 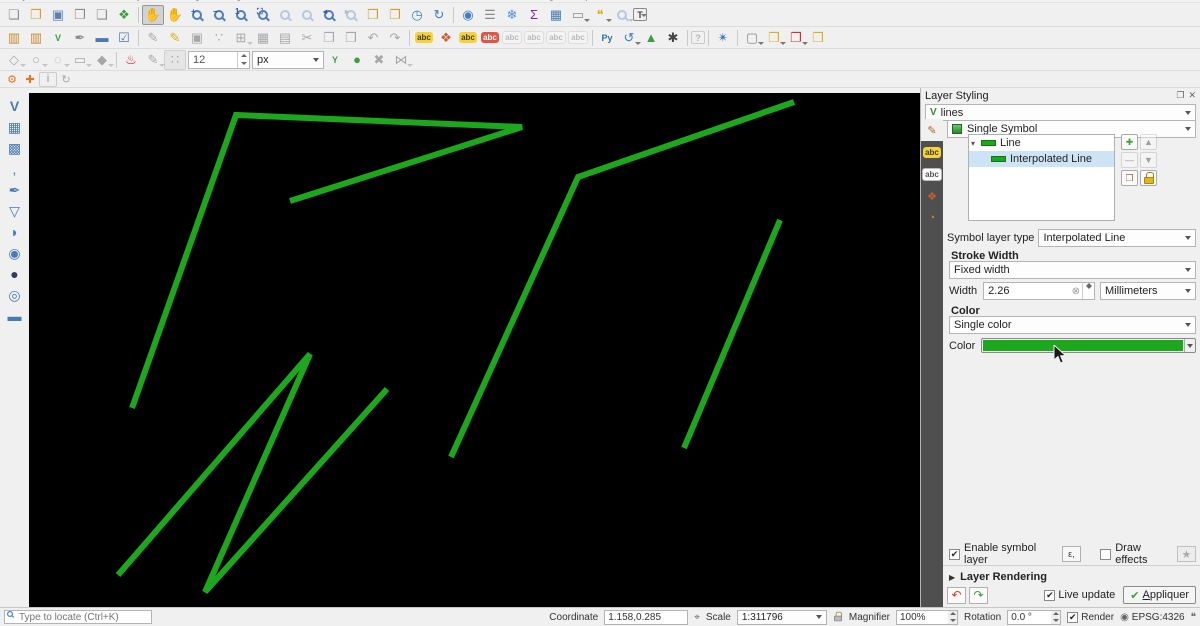 What do you see at coordinates (956, 595) in the screenshot?
I see `style-undo-button: ↶` at bounding box center [956, 595].